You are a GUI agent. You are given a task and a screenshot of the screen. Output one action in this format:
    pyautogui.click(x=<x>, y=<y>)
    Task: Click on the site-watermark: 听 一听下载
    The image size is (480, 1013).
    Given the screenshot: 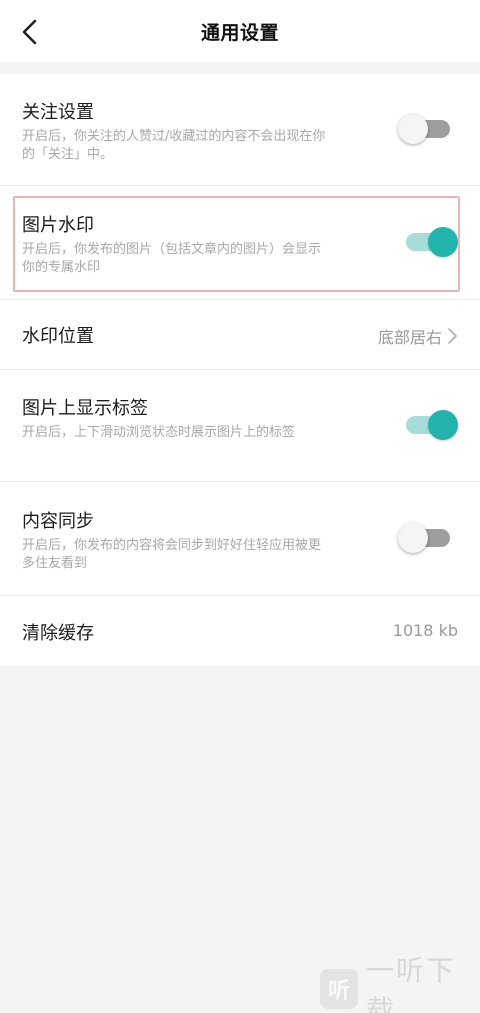 What is the action you would take?
    pyautogui.click(x=400, y=983)
    